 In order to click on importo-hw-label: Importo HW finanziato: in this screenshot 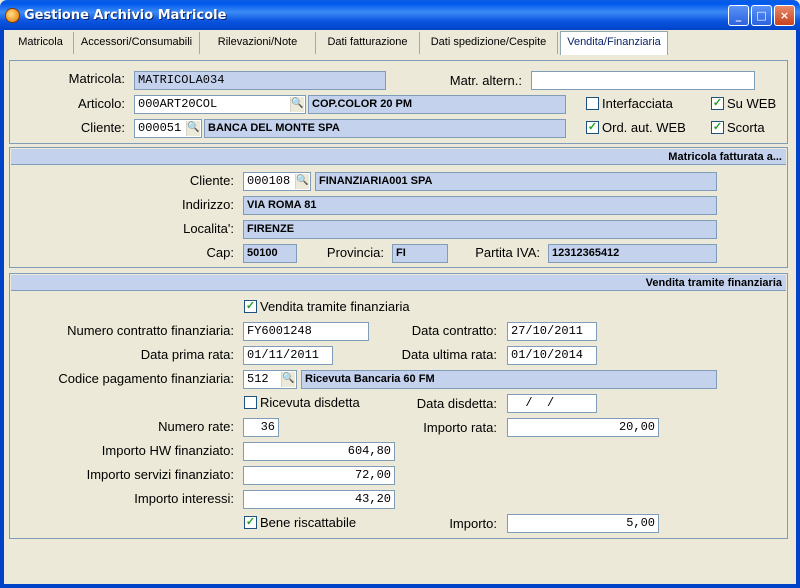, I will do `click(167, 450)`.